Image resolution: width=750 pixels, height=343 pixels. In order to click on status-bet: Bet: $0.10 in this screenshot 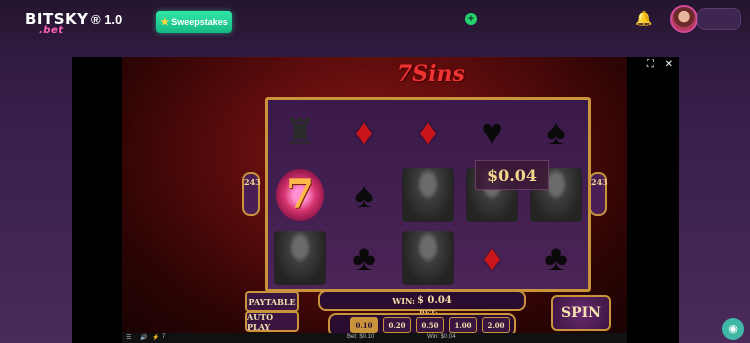, I will do `click(361, 337)`.